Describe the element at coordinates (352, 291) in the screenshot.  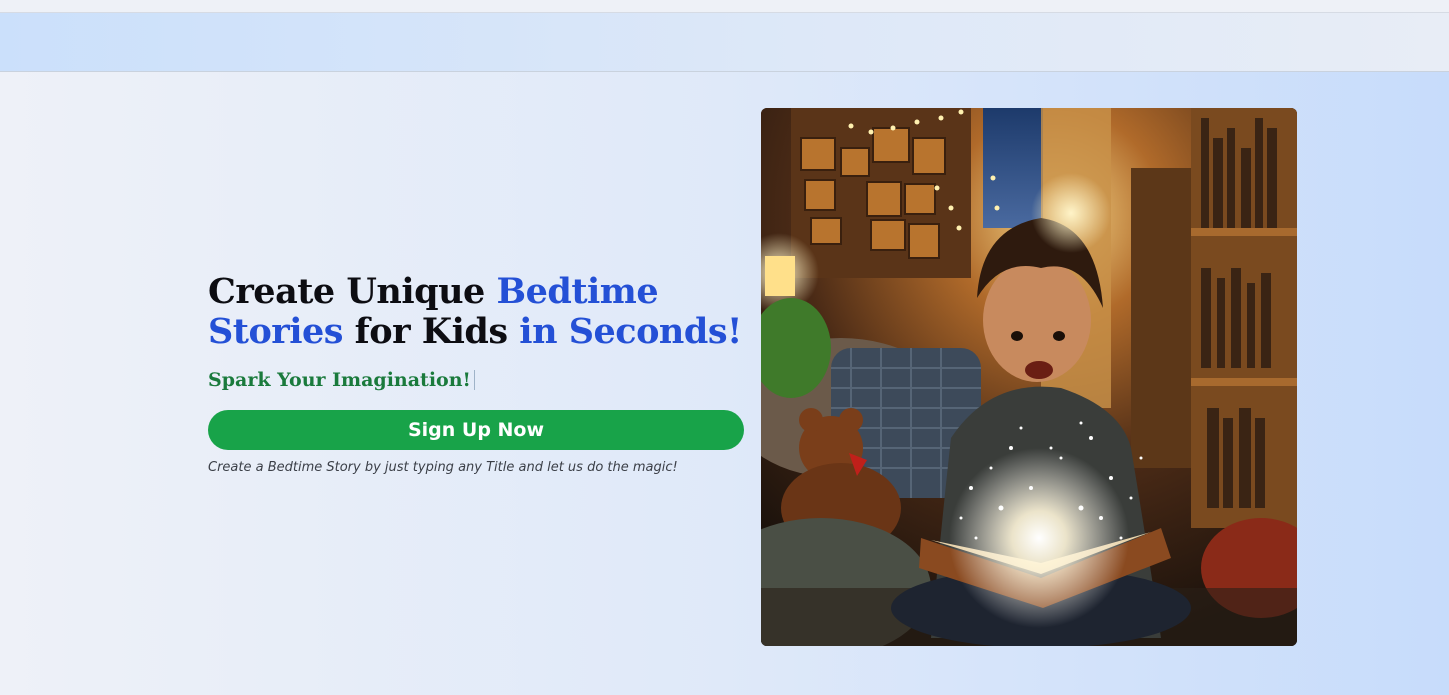
I see `headline-part1: Create Unique` at that location.